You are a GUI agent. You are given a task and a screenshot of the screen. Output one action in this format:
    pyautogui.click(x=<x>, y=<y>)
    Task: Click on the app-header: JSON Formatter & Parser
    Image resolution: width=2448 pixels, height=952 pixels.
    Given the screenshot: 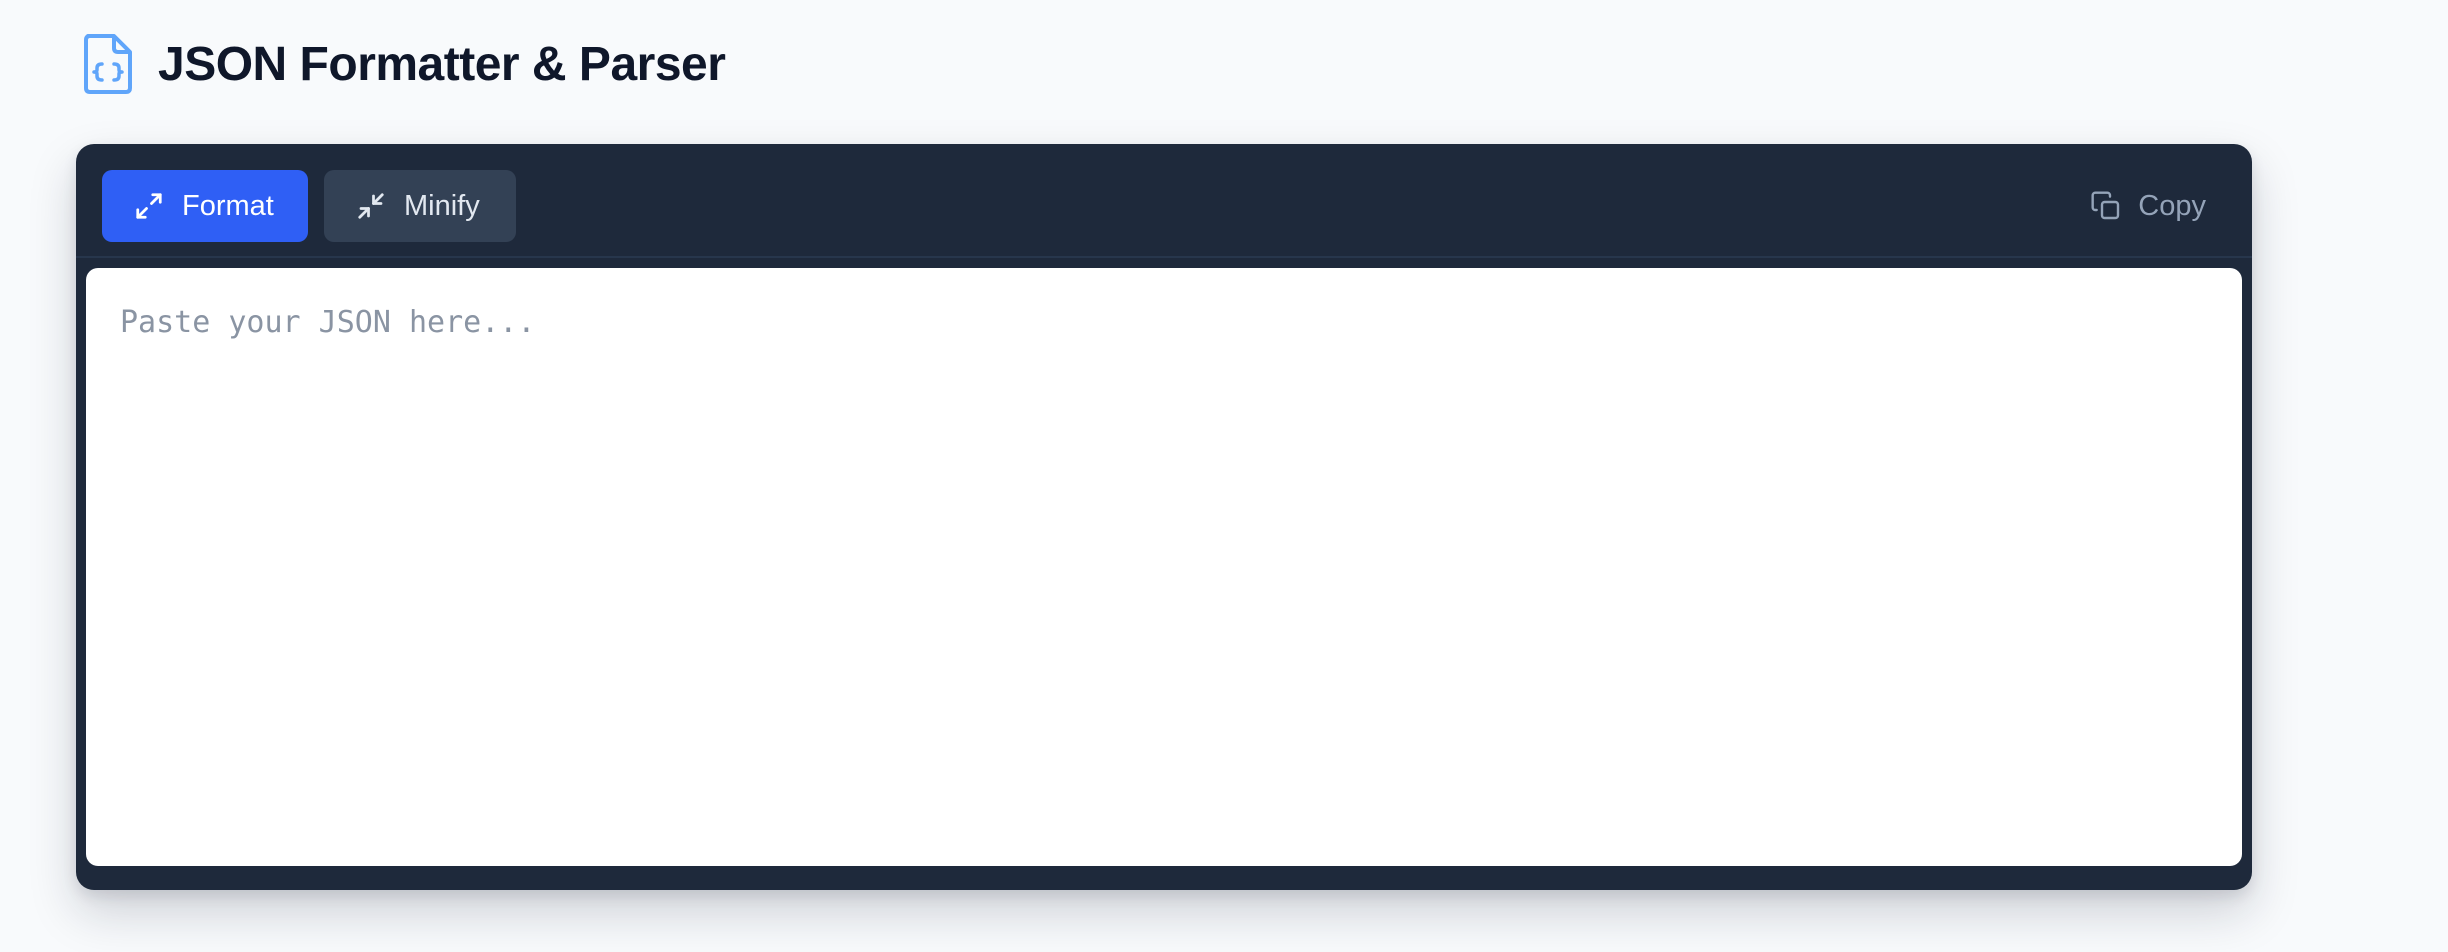 What is the action you would take?
    pyautogui.click(x=403, y=64)
    